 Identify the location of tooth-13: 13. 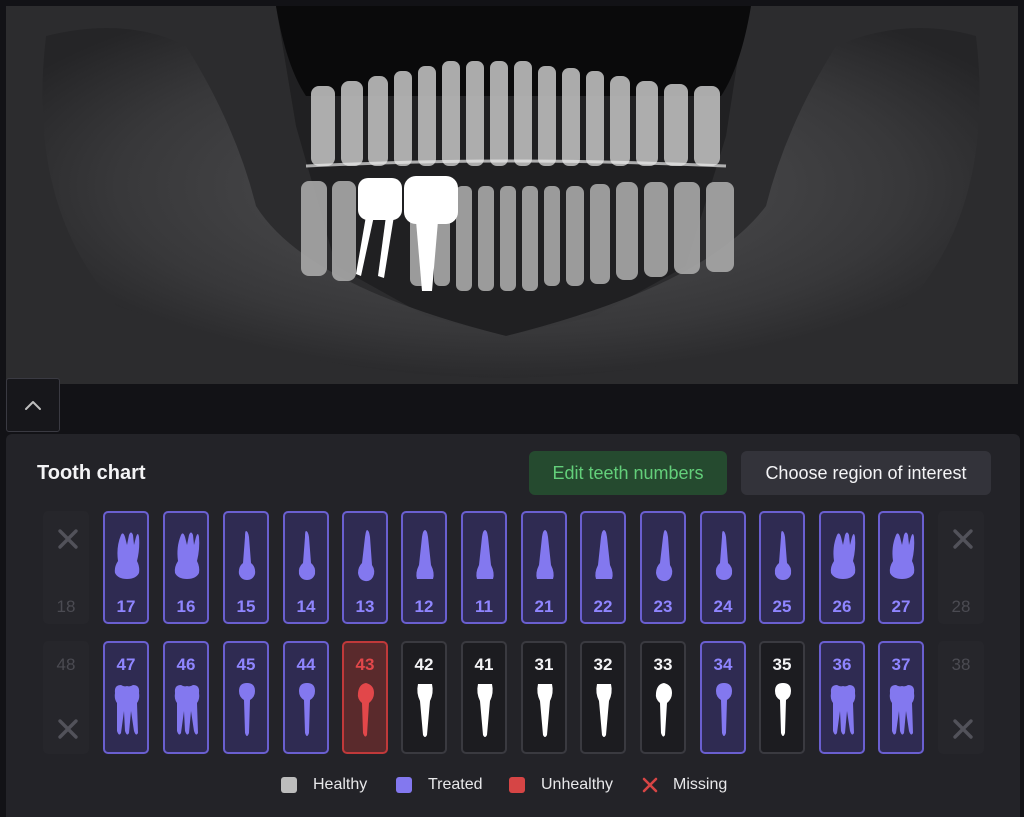
(365, 567).